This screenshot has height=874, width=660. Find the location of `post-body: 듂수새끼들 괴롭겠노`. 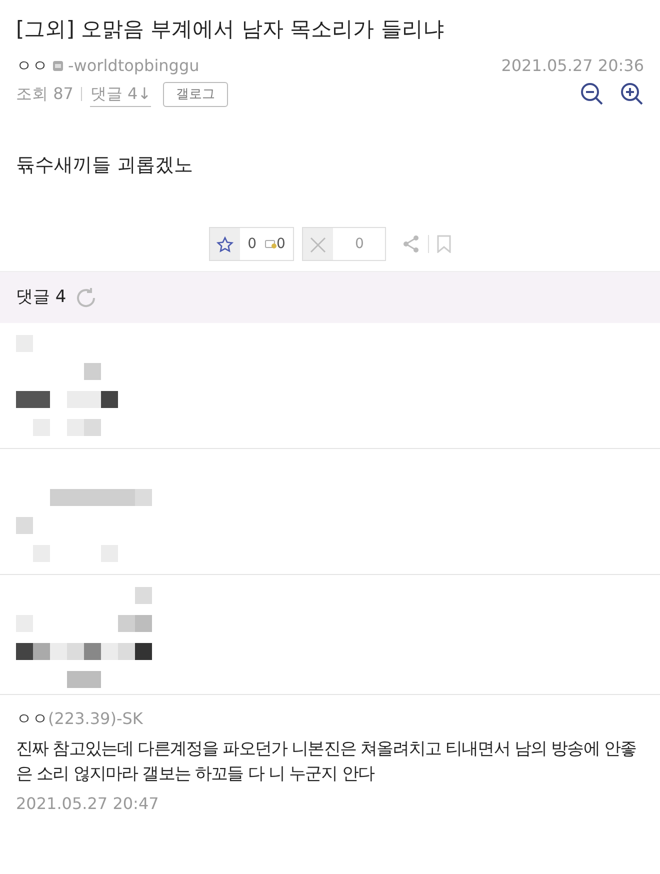

post-body: 듂수새끼들 괴롭겠노 is located at coordinates (104, 165).